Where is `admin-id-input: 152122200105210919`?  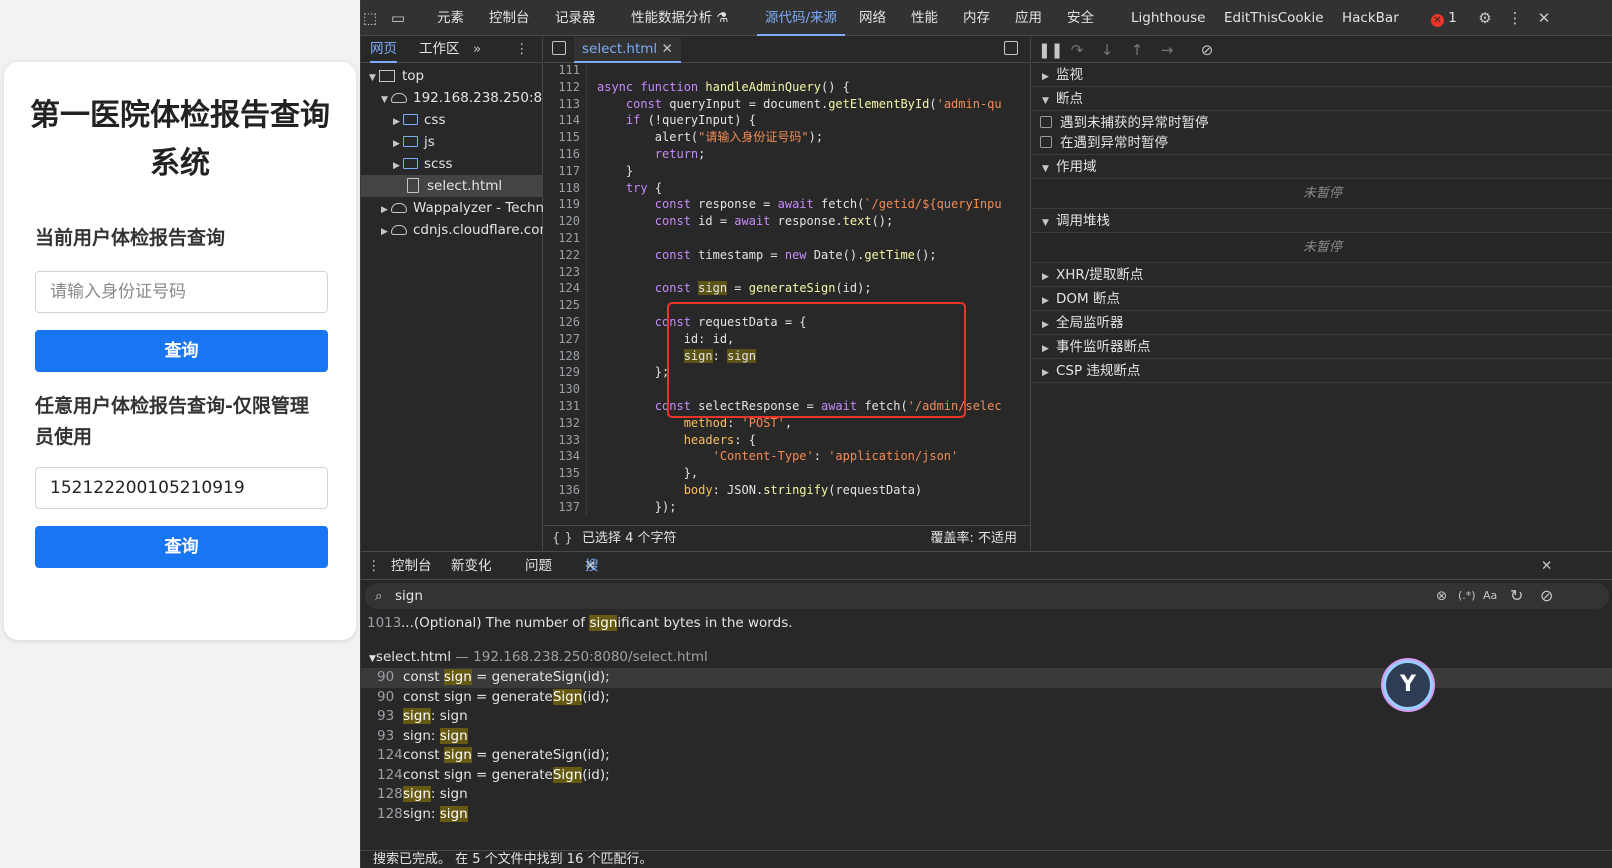
admin-id-input: 152122200105210919 is located at coordinates (181, 488).